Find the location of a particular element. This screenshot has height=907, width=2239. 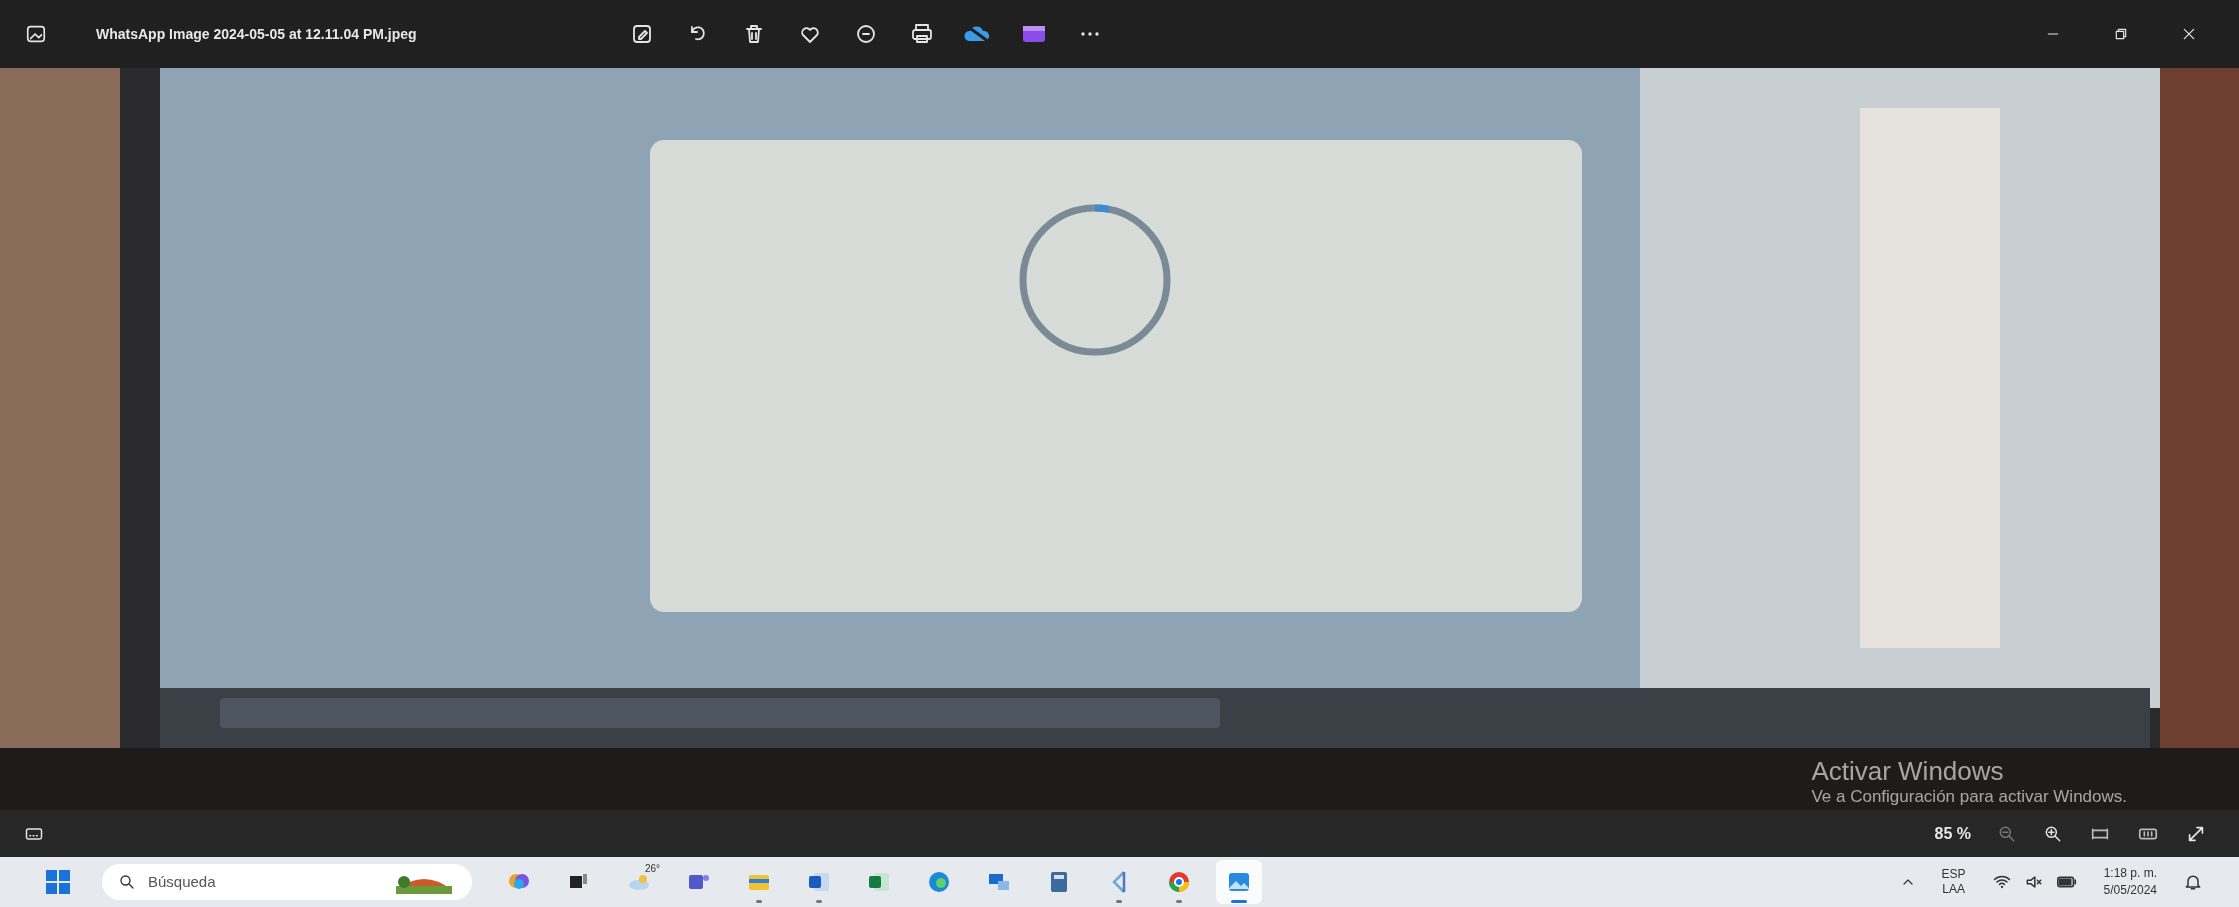

clock-date: 5/05/2024 is located at coordinates (2130, 890).